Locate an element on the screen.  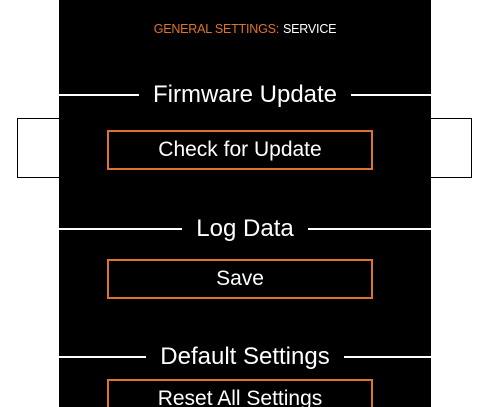
log-data-heading: Log Data is located at coordinates (245, 229).